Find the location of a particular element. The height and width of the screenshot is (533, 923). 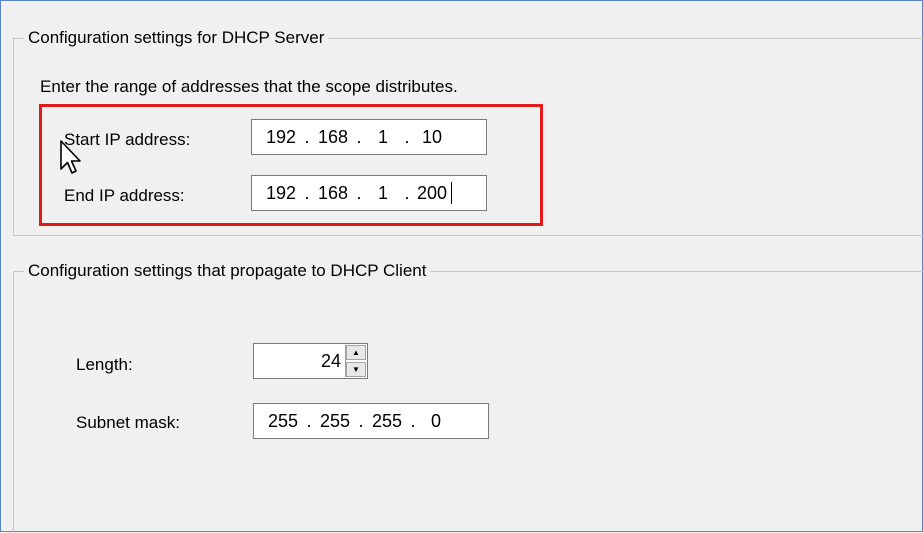

ip-range-highlight-box is located at coordinates (291, 165).